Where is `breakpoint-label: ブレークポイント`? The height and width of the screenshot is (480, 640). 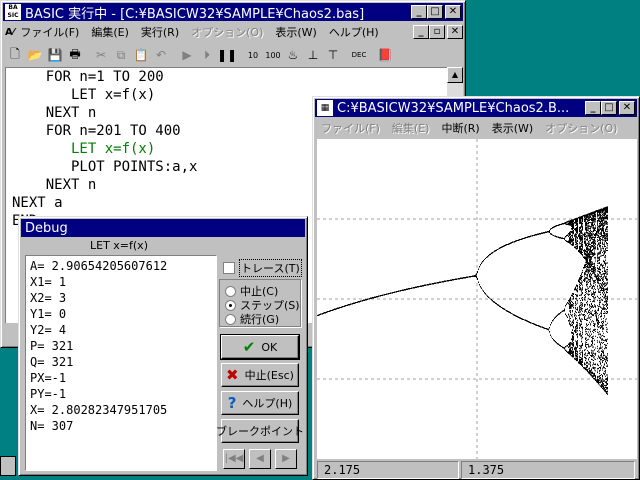 breakpoint-label: ブレークポイント is located at coordinates (260, 431).